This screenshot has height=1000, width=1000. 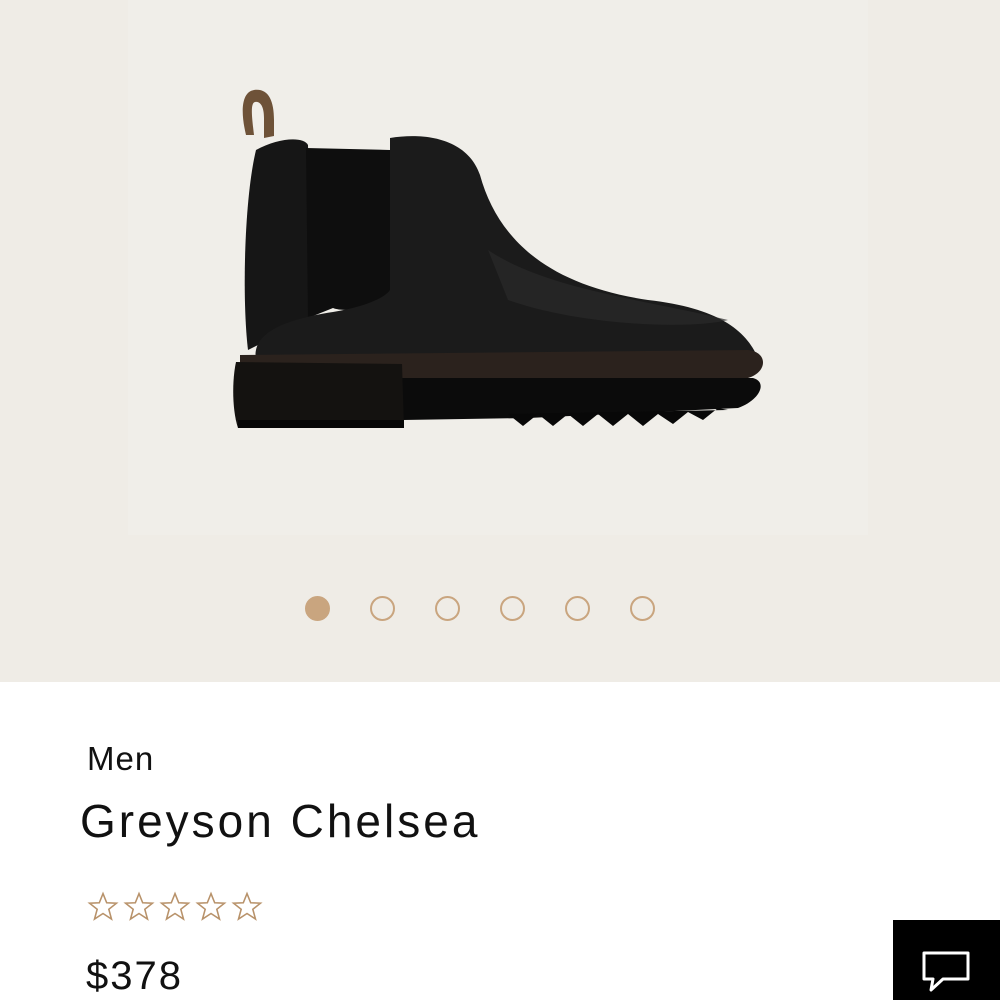 I want to click on chat-button, so click(x=946, y=960).